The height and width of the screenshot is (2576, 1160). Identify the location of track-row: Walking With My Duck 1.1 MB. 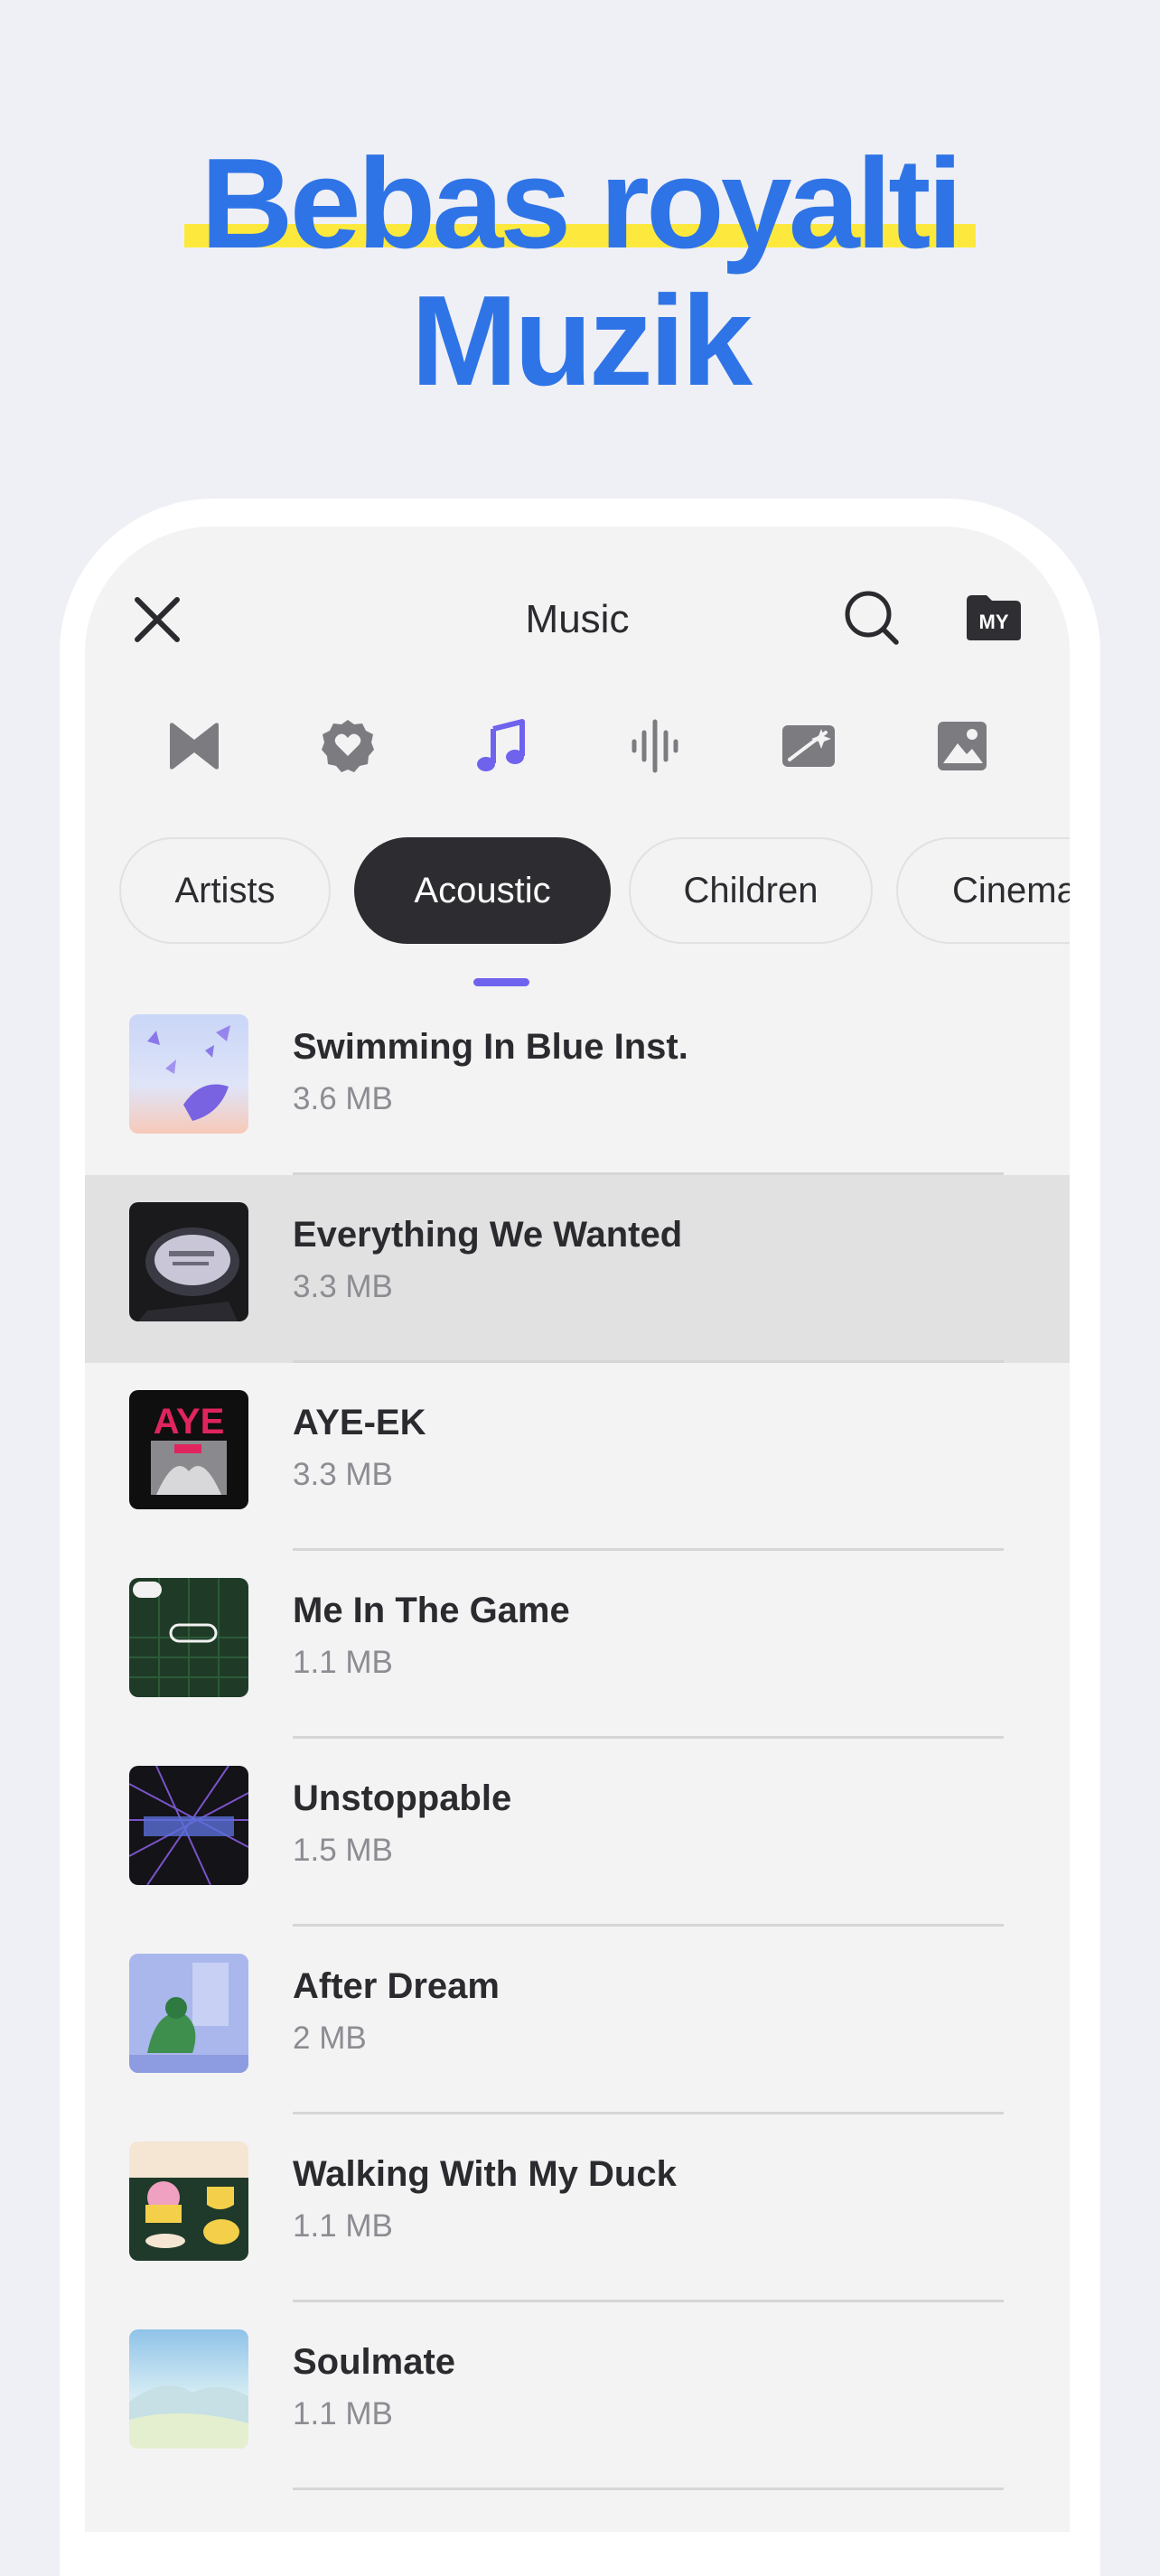
(578, 2208).